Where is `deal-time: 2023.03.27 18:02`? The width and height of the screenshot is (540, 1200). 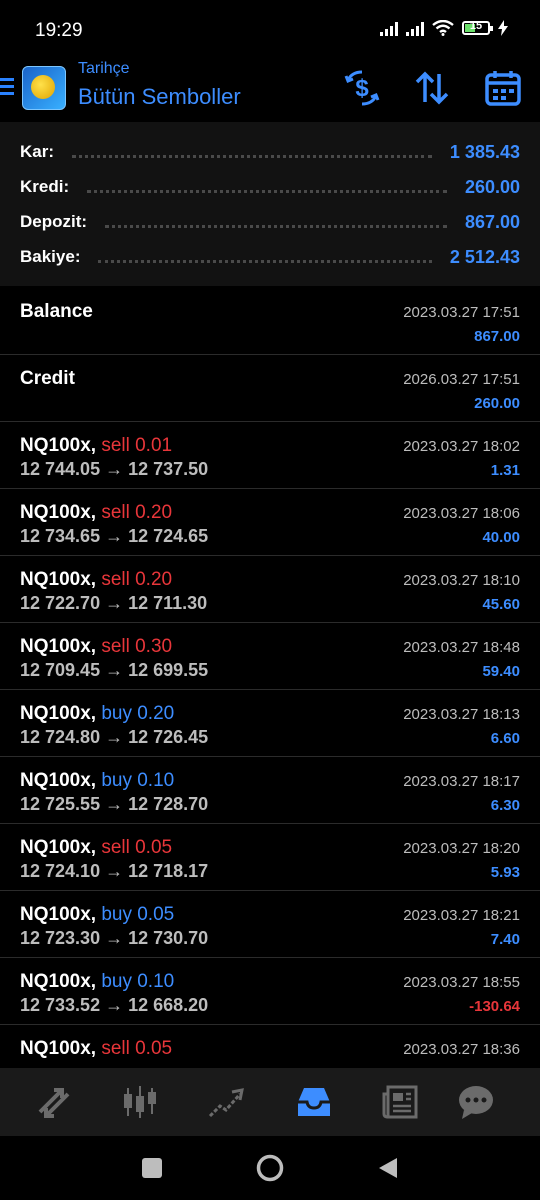
deal-time: 2023.03.27 18:02 is located at coordinates (461, 446).